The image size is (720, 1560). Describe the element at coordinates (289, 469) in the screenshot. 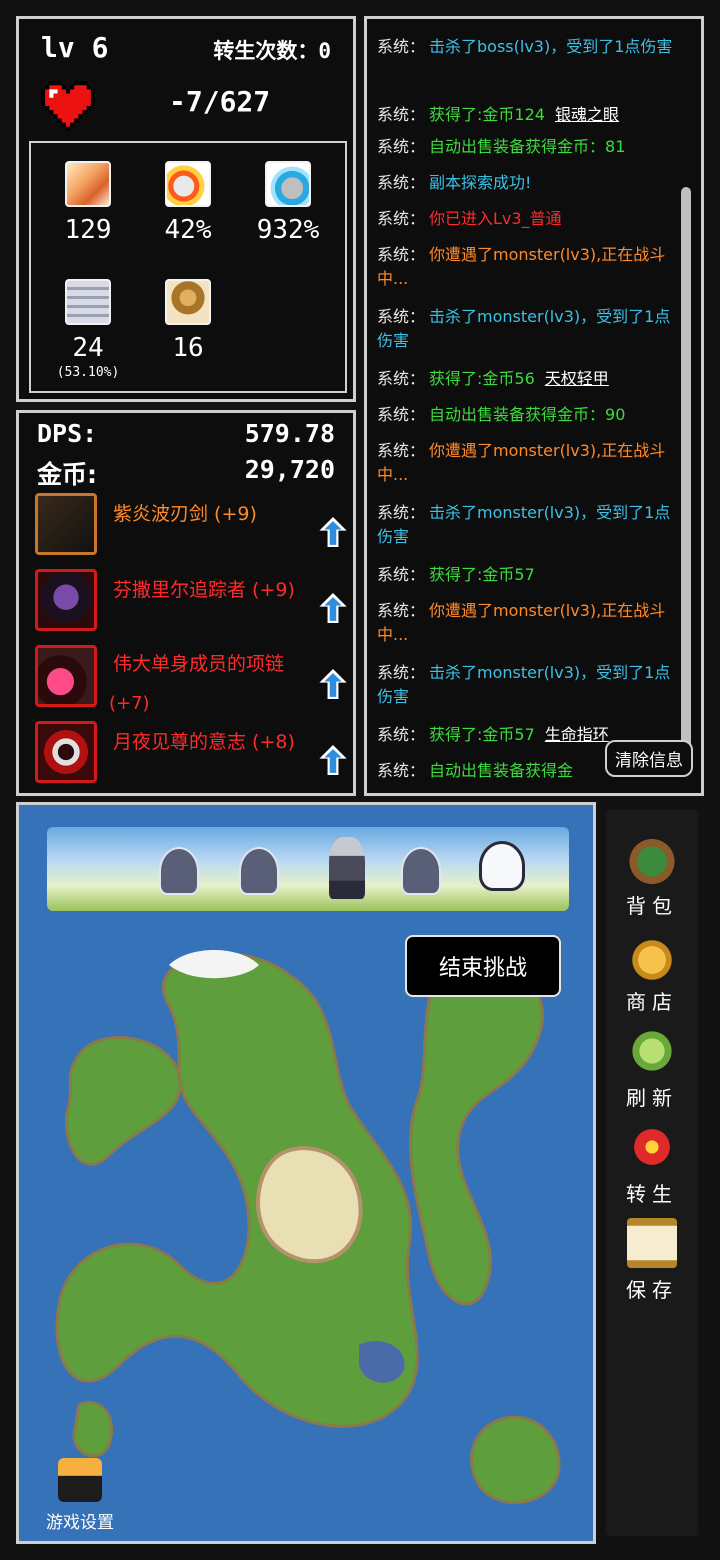

I see `gold-value: 29,720` at that location.